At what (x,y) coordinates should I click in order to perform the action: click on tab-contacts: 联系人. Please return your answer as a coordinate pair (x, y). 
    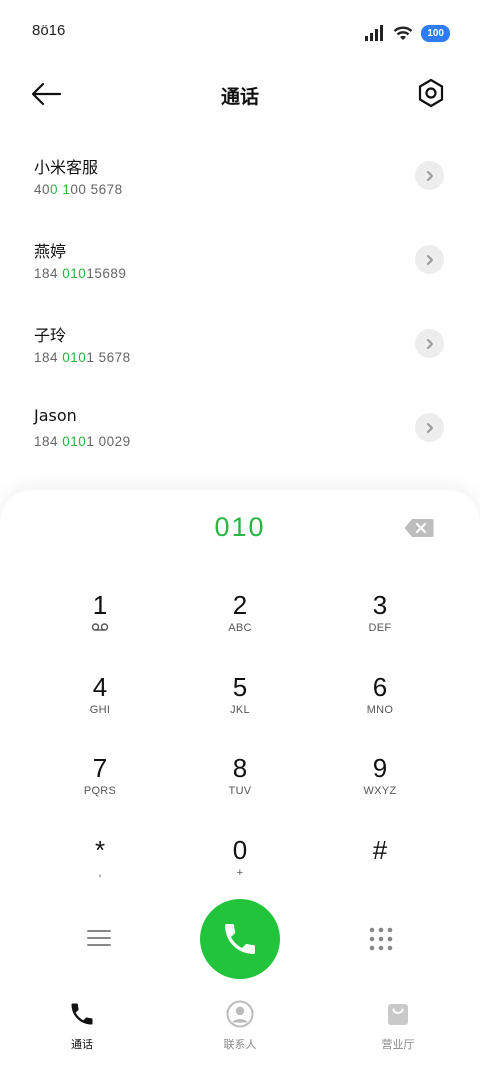
    Looking at the image, I should click on (240, 1026).